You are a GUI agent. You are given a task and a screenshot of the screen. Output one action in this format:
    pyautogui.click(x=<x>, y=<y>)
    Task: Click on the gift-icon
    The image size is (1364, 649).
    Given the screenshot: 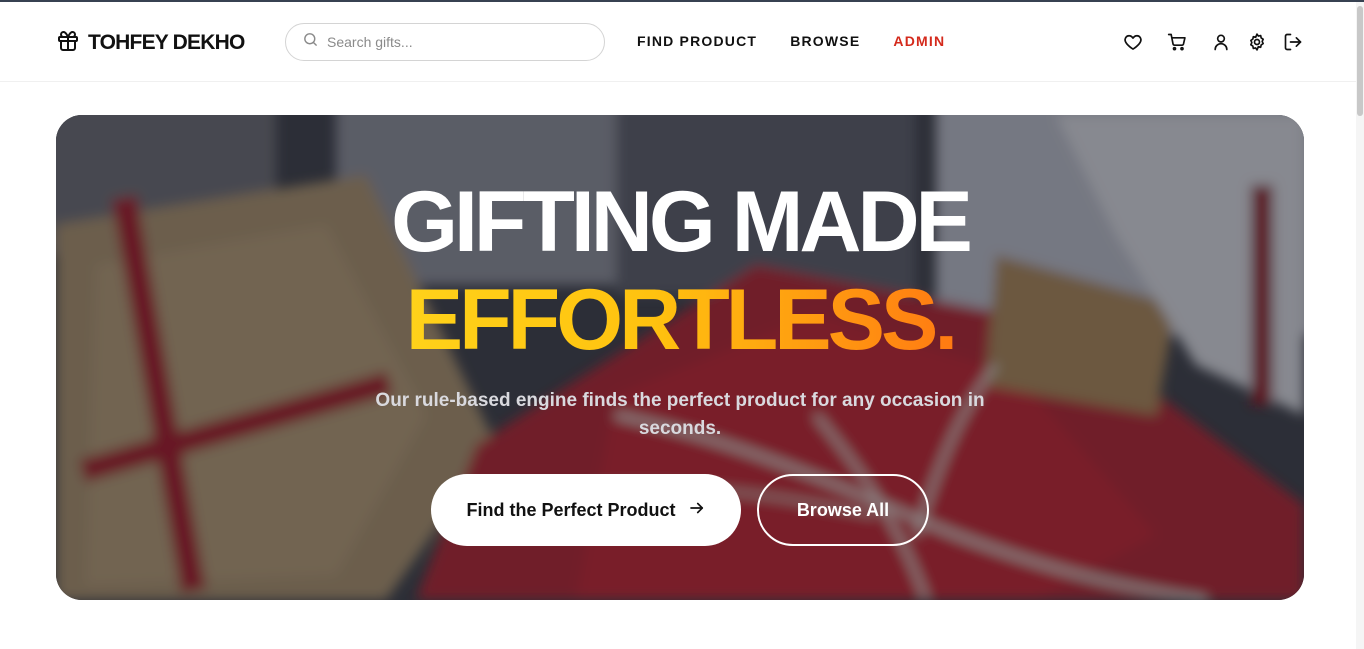 What is the action you would take?
    pyautogui.click(x=68, y=43)
    